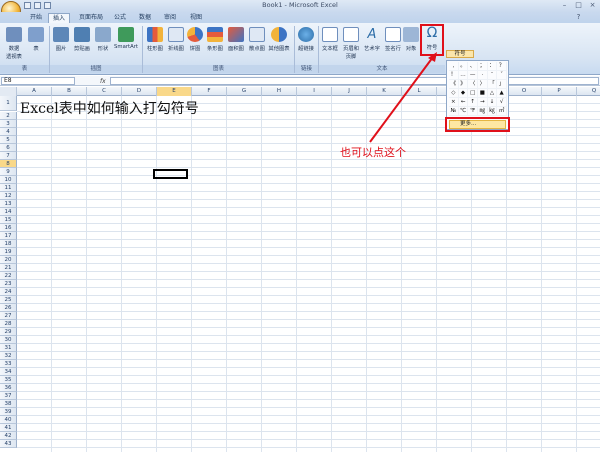  What do you see at coordinates (454, 66) in the screenshot?
I see `symbol-item: ,` at bounding box center [454, 66].